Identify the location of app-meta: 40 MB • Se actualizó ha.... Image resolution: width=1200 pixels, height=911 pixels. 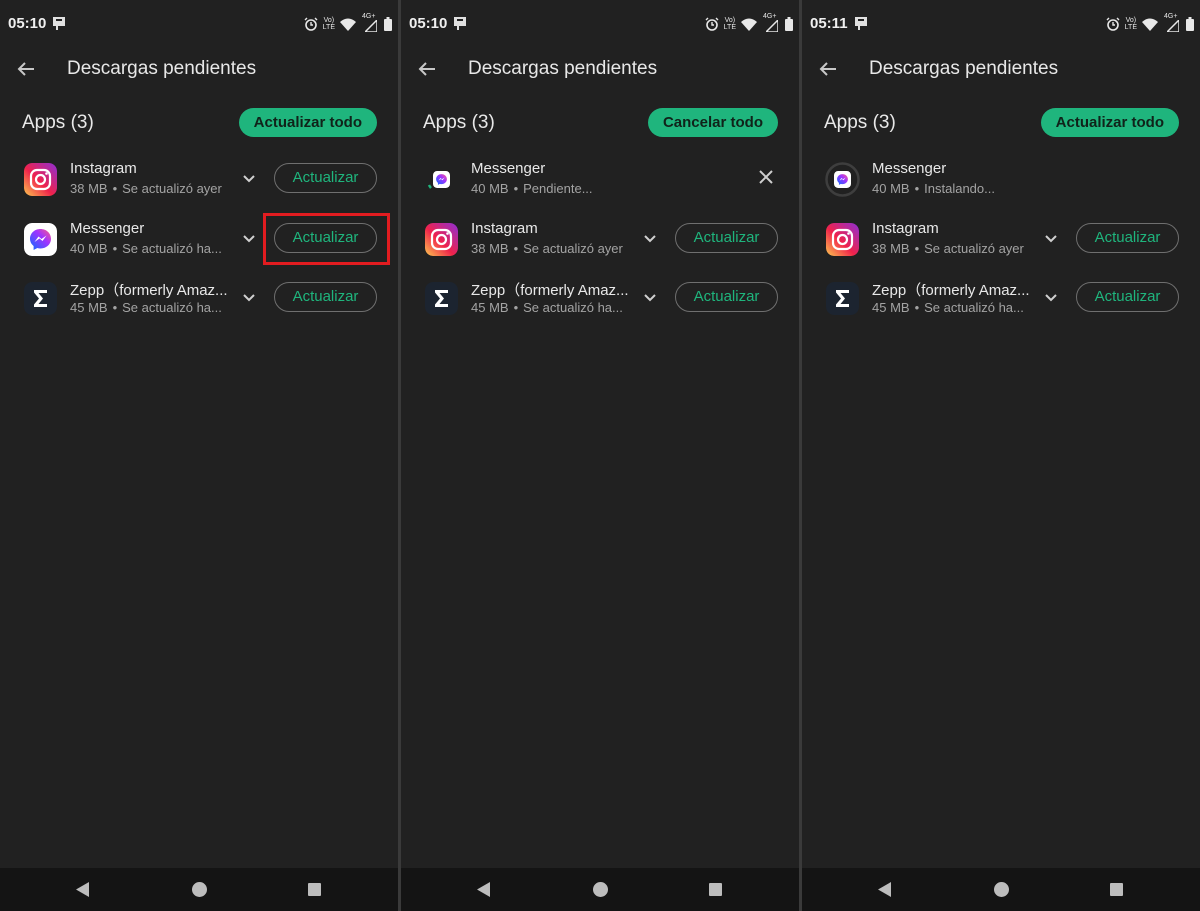
(146, 248).